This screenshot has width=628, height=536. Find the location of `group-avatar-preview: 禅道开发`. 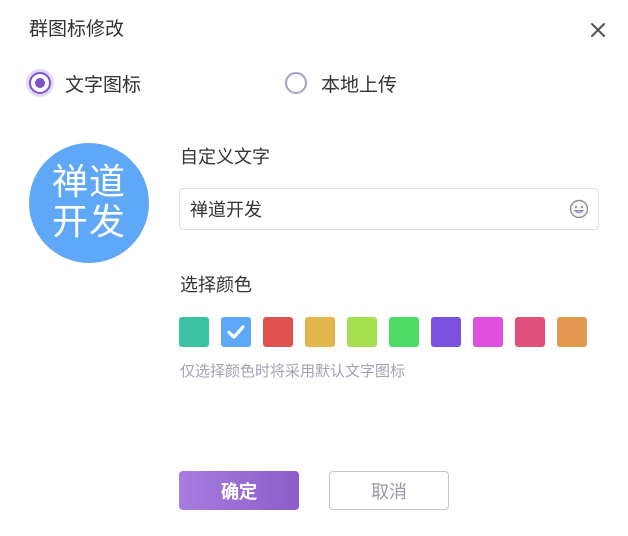

group-avatar-preview: 禅道开发 is located at coordinates (89, 203).